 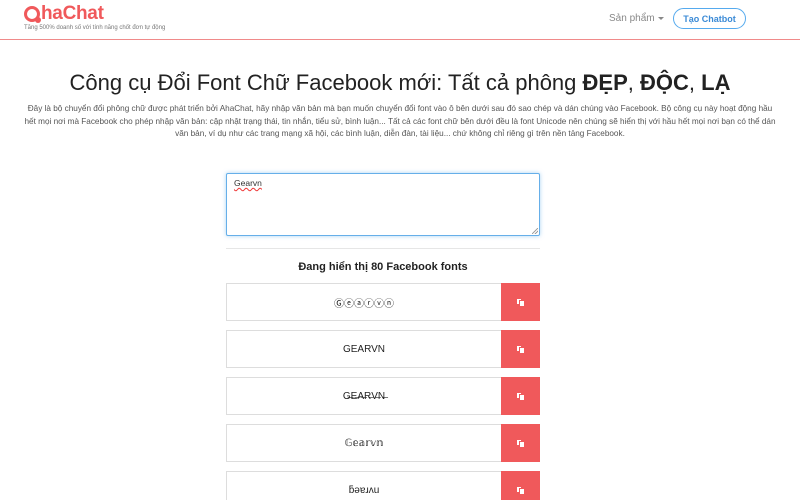 I want to click on logo-text: haChat, so click(x=72, y=13).